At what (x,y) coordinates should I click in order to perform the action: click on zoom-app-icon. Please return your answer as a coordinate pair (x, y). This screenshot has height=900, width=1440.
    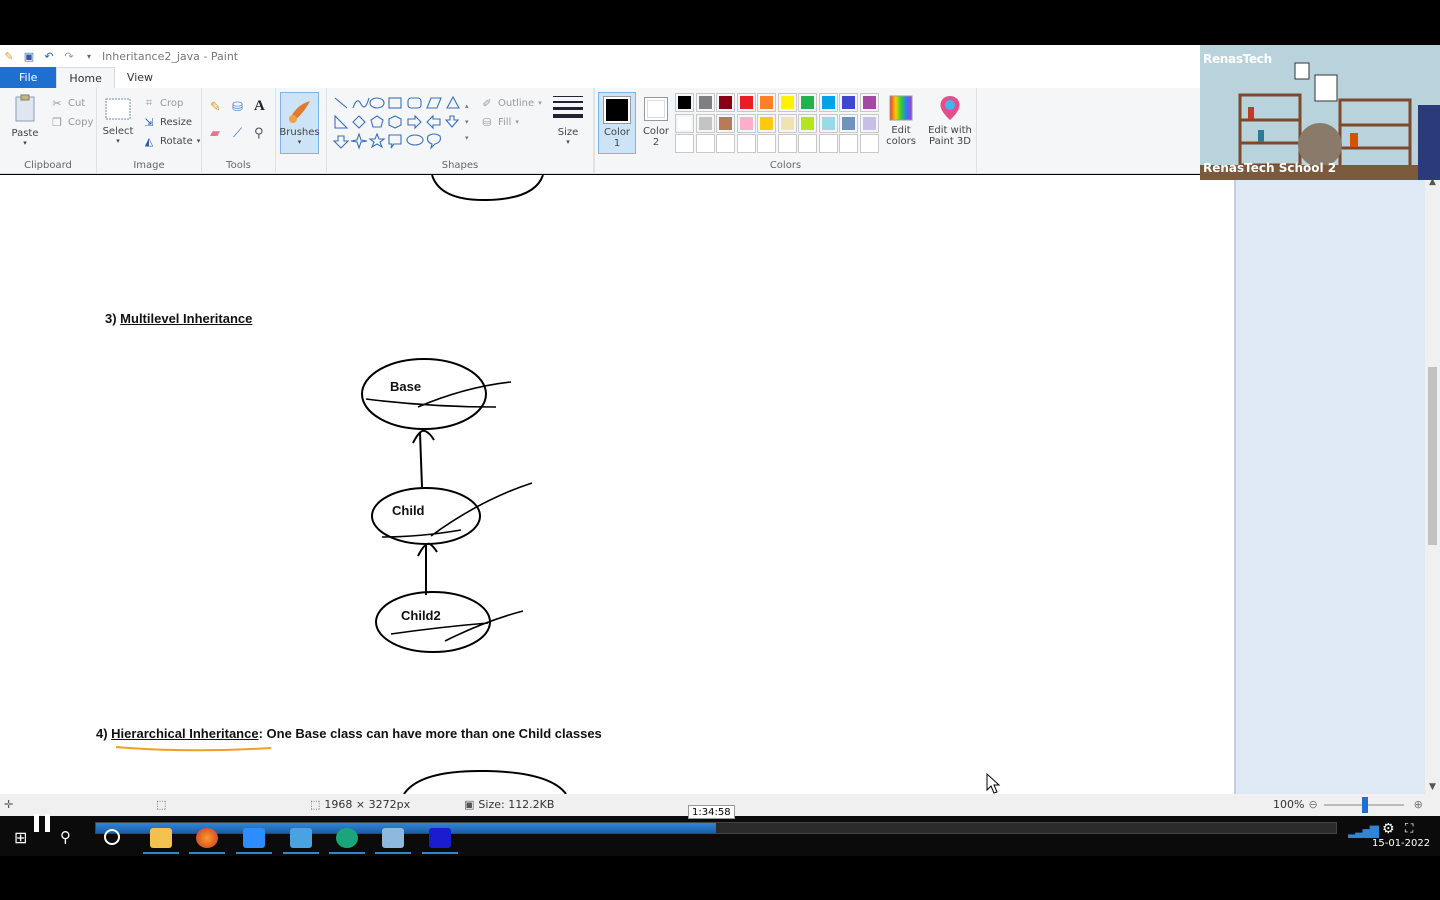
    Looking at the image, I should click on (254, 838).